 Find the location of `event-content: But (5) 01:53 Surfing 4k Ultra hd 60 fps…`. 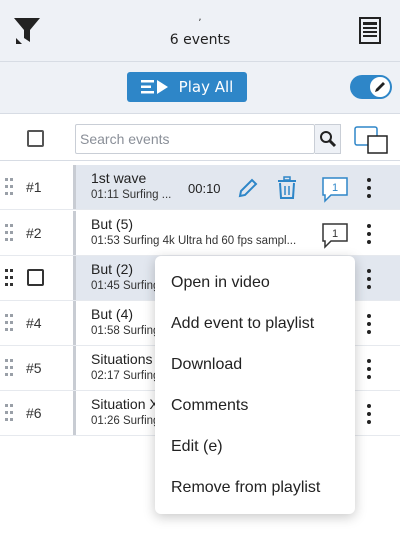

event-content: But (5) 01:53 Surfing 4k Ultra hd 60 fps… is located at coordinates (236, 233).